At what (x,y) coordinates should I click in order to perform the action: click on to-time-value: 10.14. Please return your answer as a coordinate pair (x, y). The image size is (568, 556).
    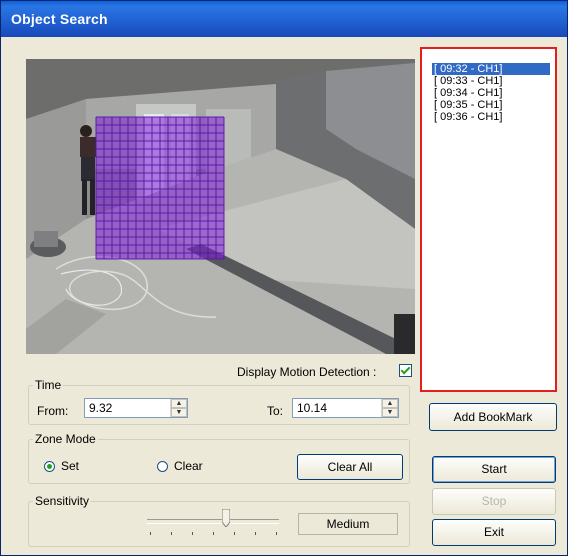
    Looking at the image, I should click on (312, 408).